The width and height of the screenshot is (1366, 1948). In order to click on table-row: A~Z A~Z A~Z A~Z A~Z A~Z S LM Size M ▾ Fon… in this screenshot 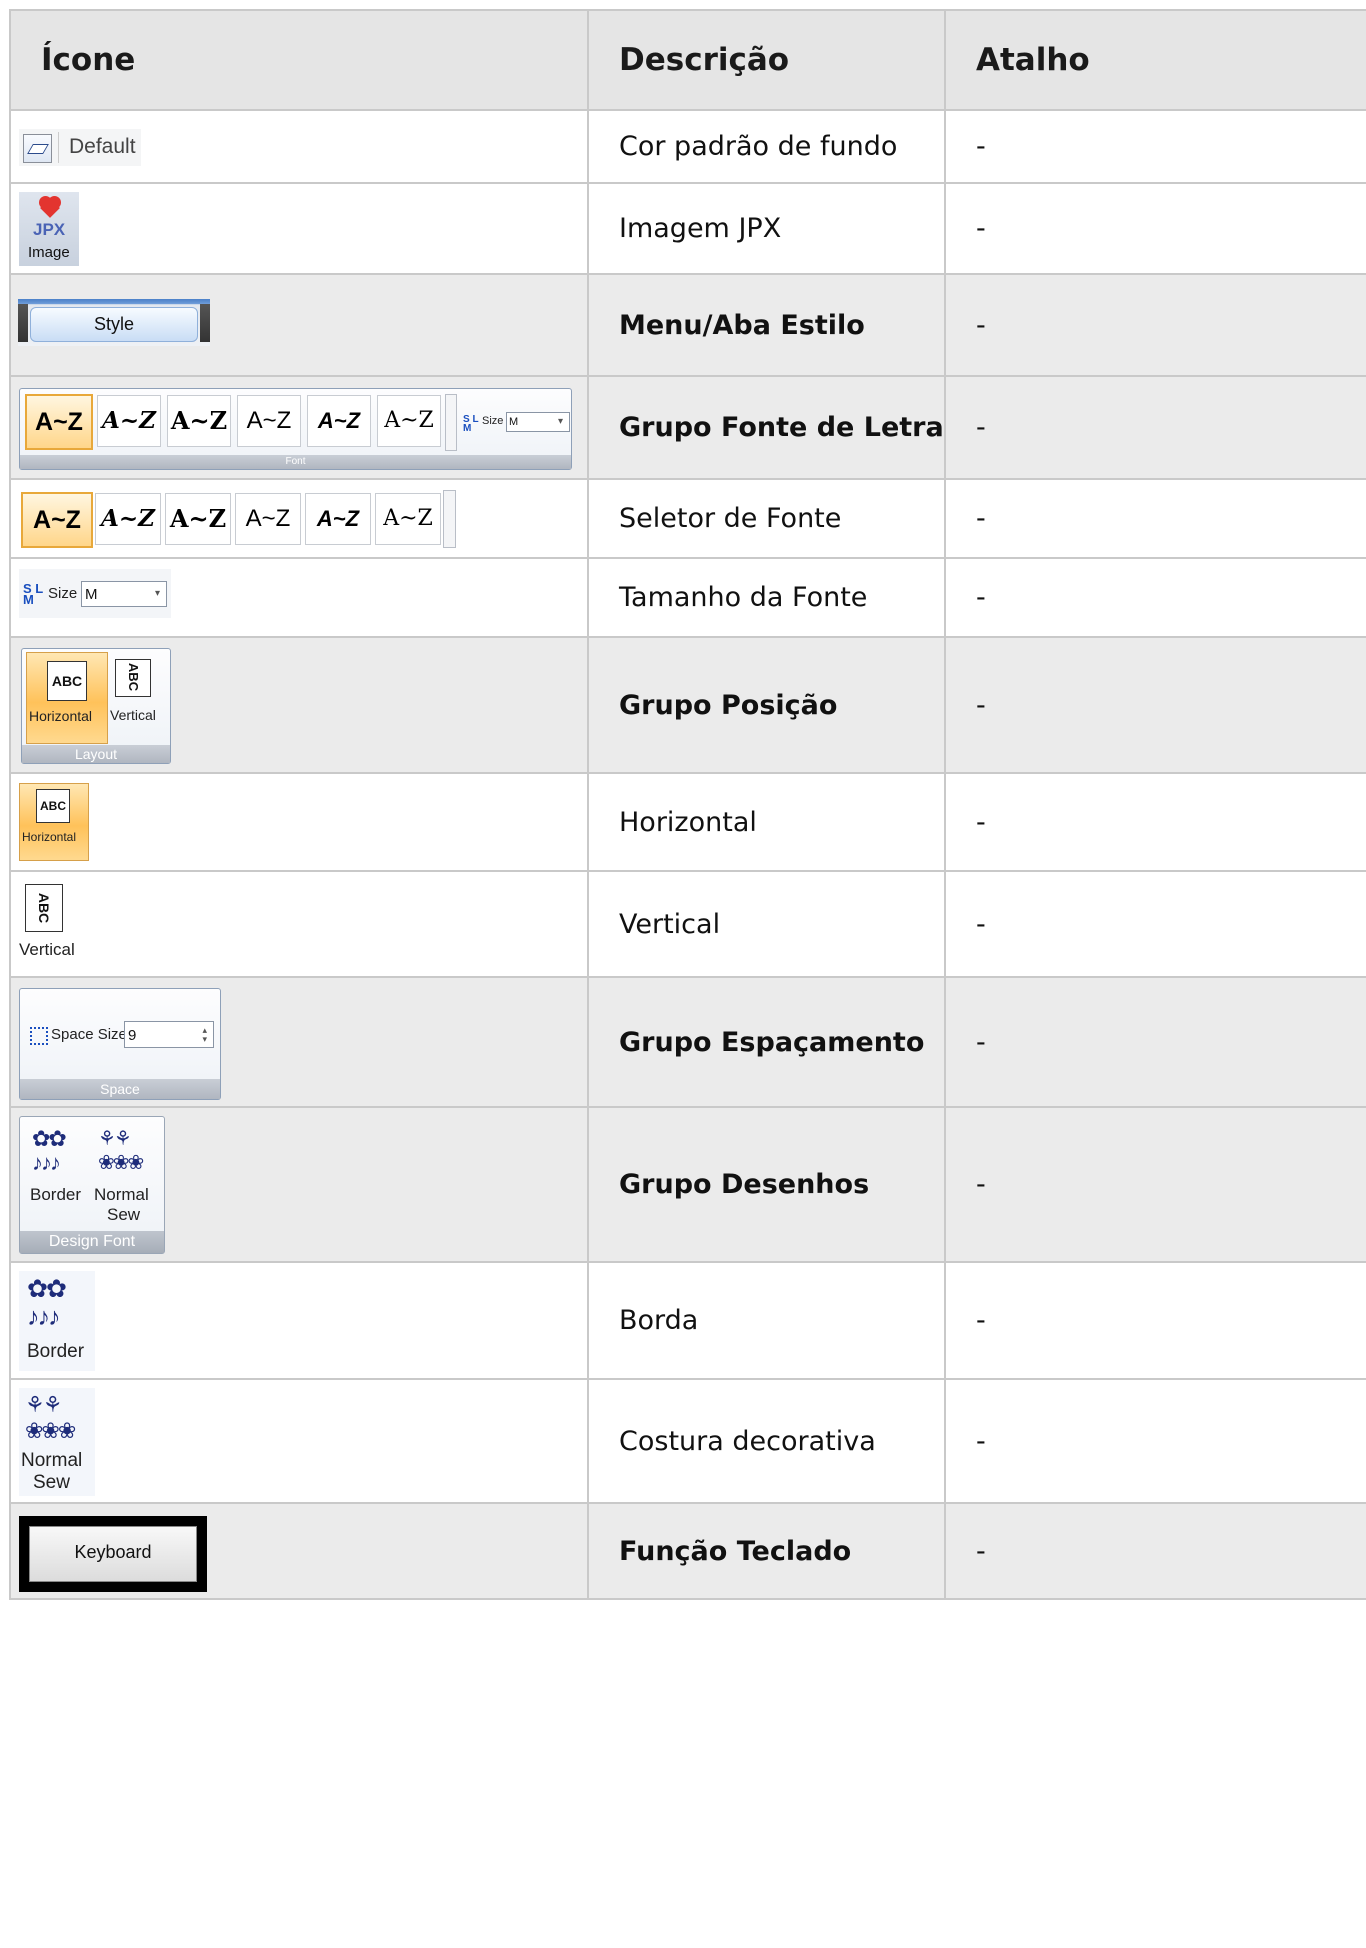, I will do `click(687, 427)`.